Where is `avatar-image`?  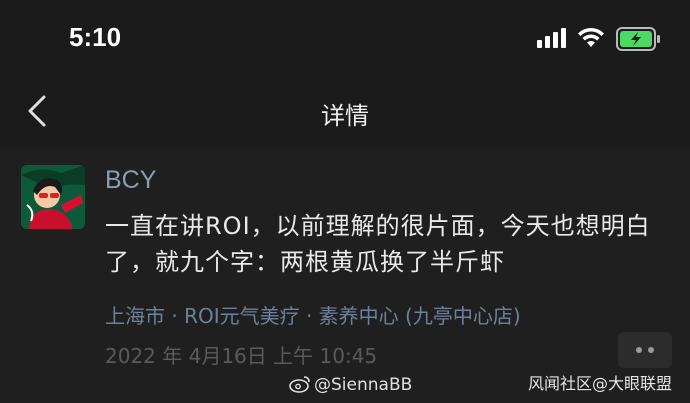 avatar-image is located at coordinates (53, 197).